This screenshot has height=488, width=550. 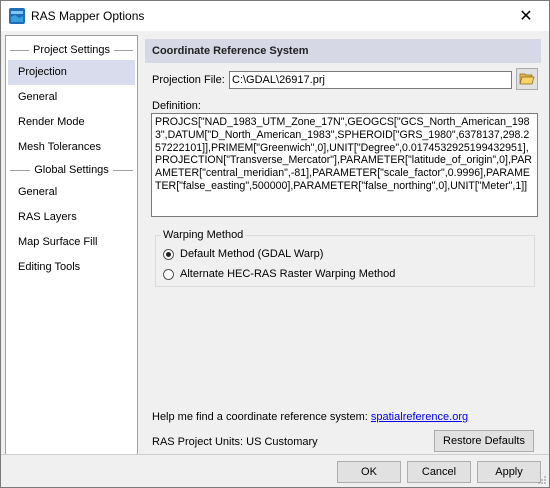 I want to click on folder-open-icon, so click(x=527, y=79).